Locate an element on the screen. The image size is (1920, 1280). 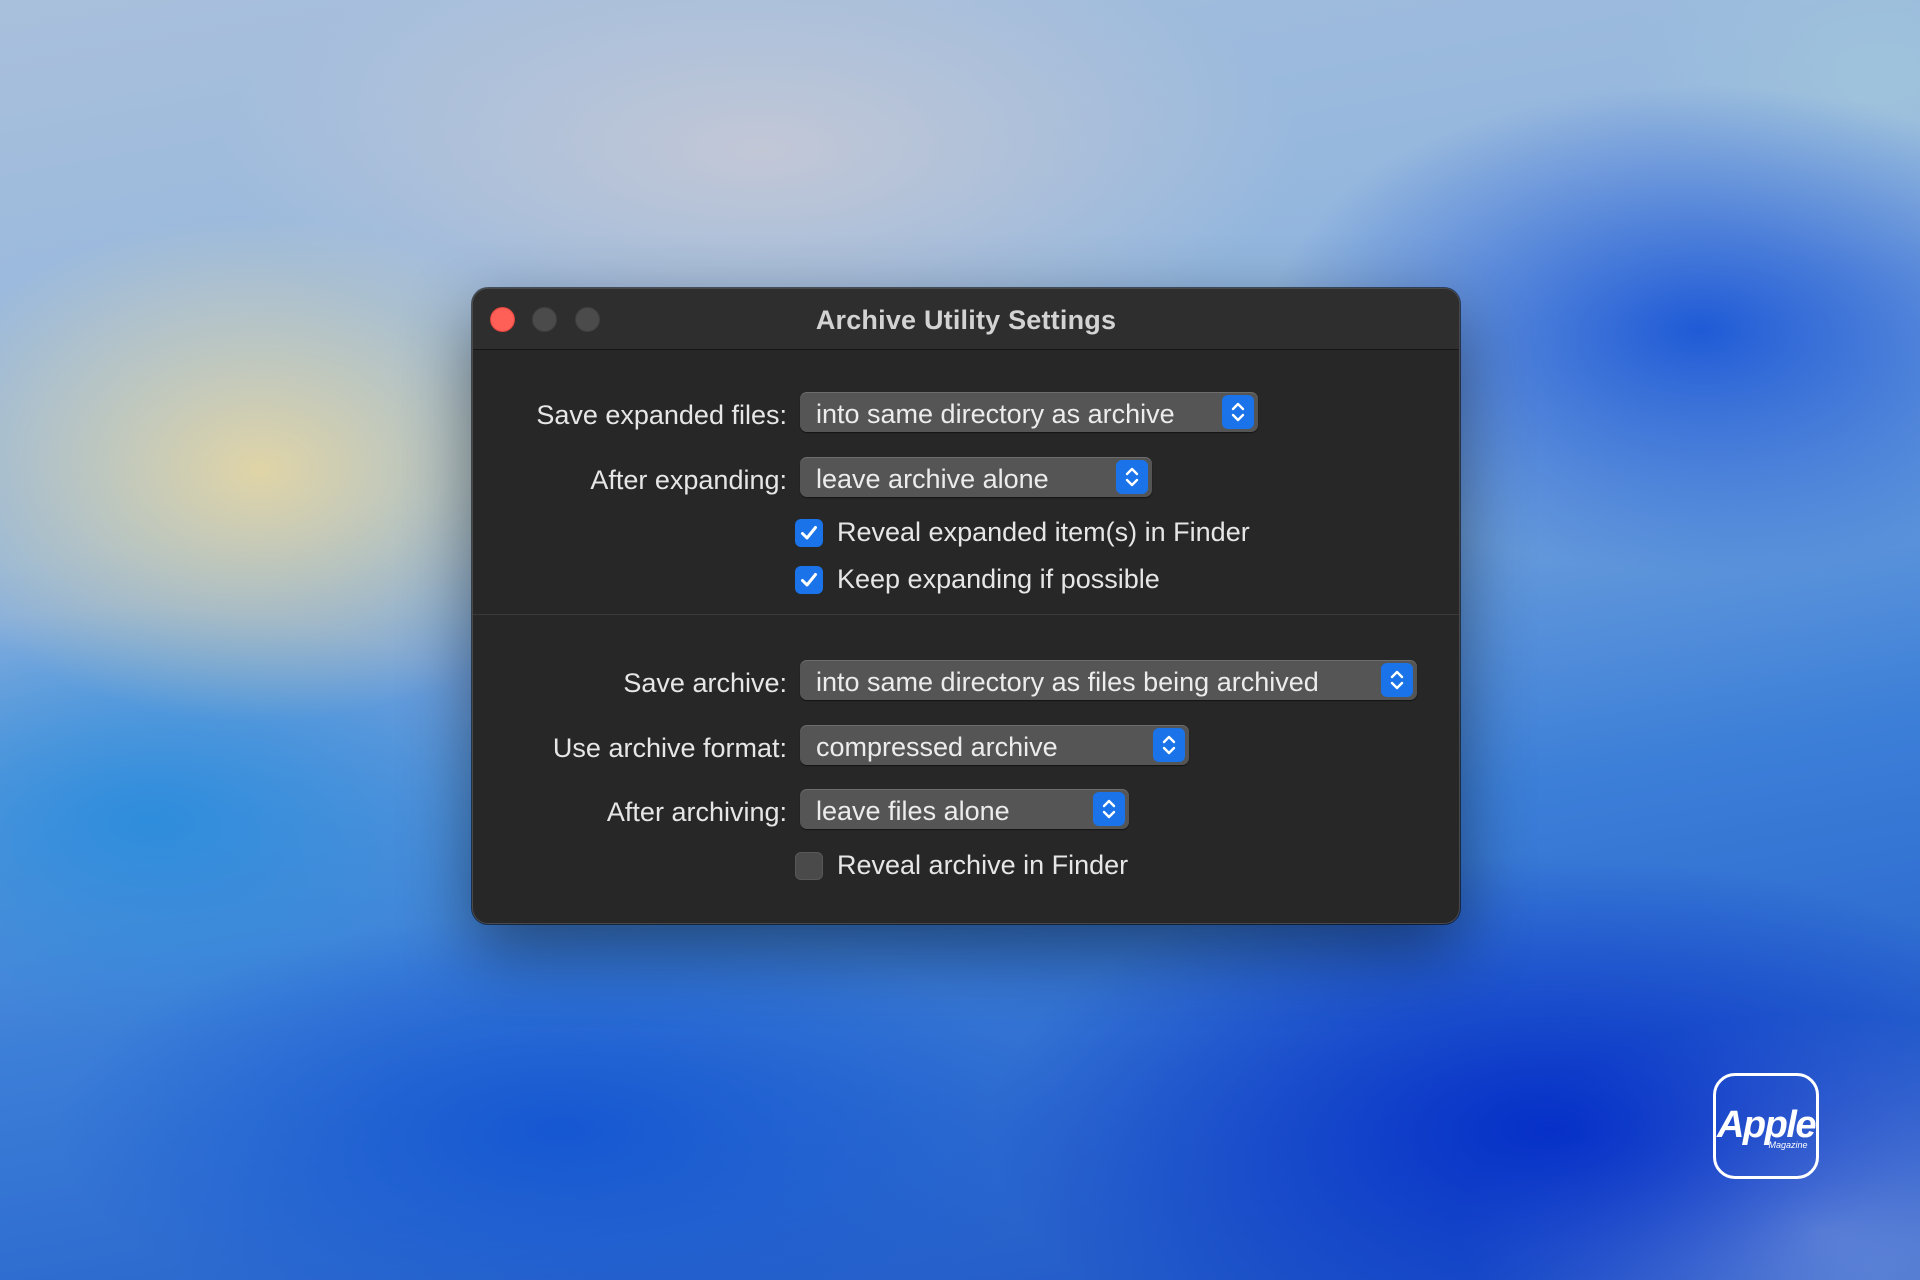
after-expanding-value: leave archive alone is located at coordinates (932, 479).